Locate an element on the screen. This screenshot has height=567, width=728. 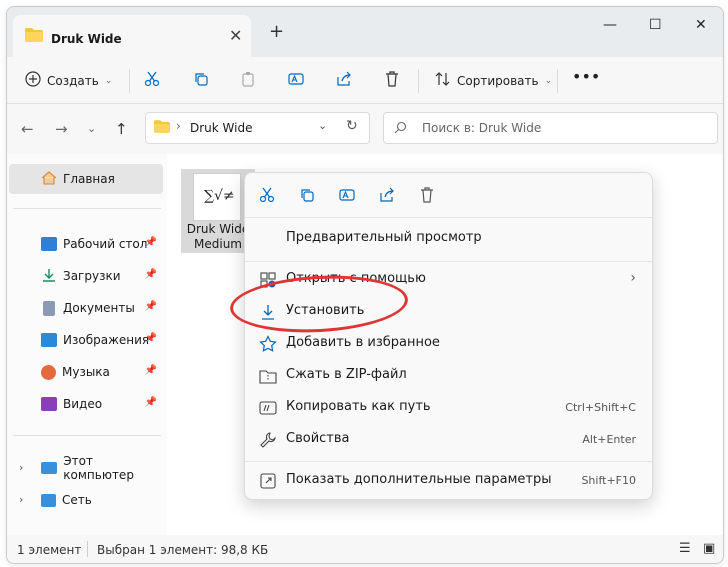
sidebar-item-pictures: Изображения 📌 is located at coordinates (86, 340).